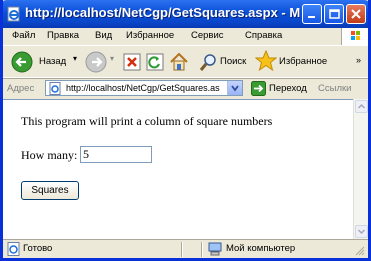 This screenshot has height=261, width=371. Describe the element at coordinates (52, 61) in the screenshot. I see `back-button-label: Назад` at that location.